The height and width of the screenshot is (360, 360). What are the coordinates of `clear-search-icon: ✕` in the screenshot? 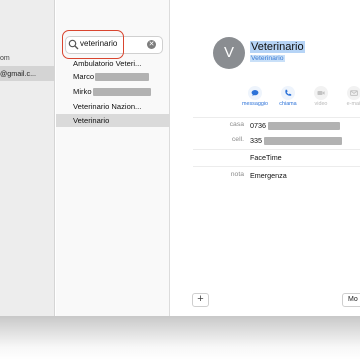 It's located at (151, 44).